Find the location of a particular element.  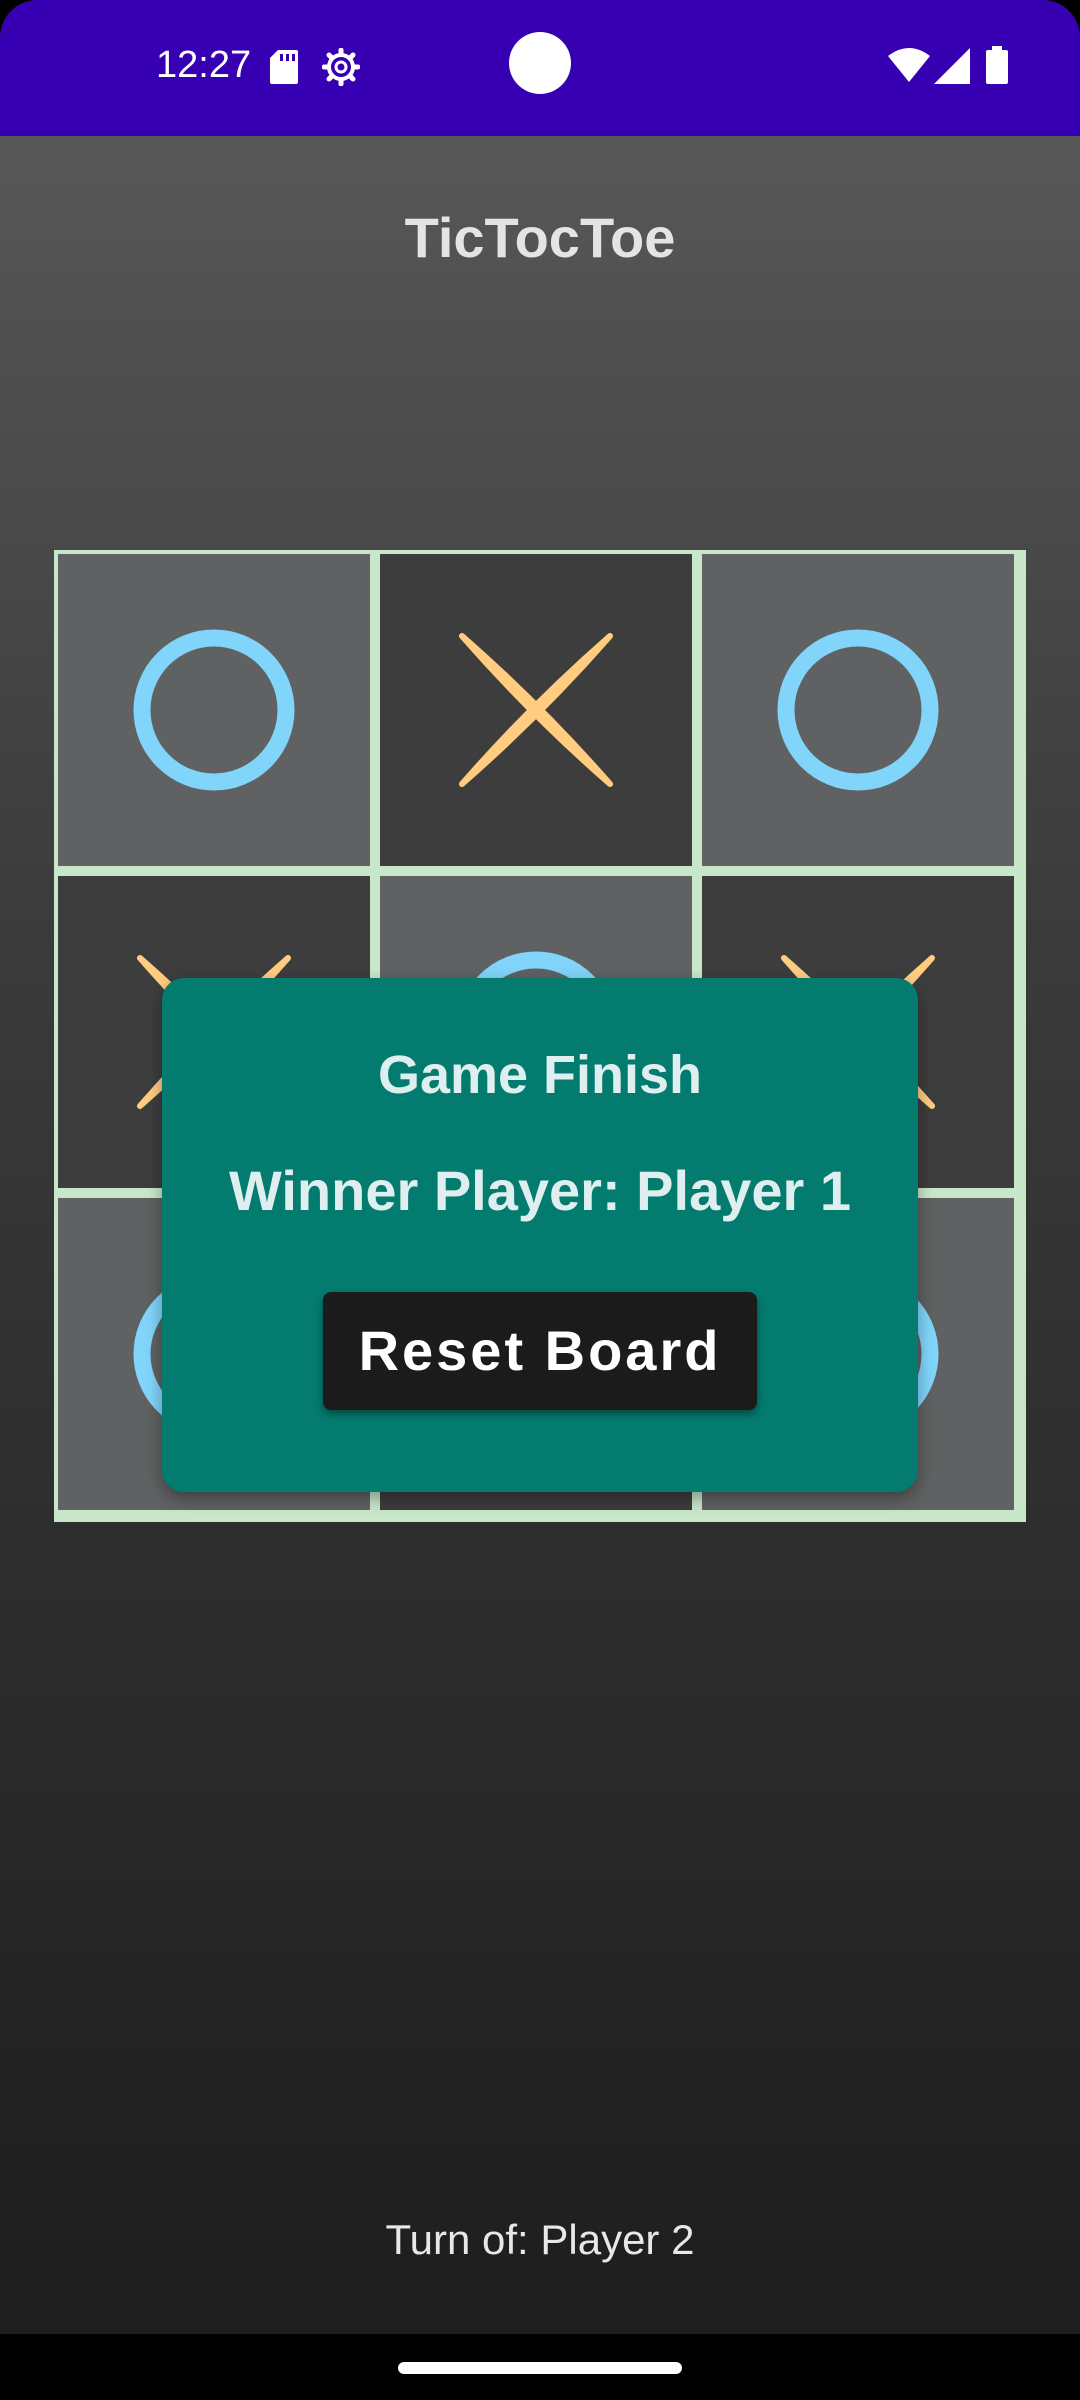

signal-icon is located at coordinates (952, 66).